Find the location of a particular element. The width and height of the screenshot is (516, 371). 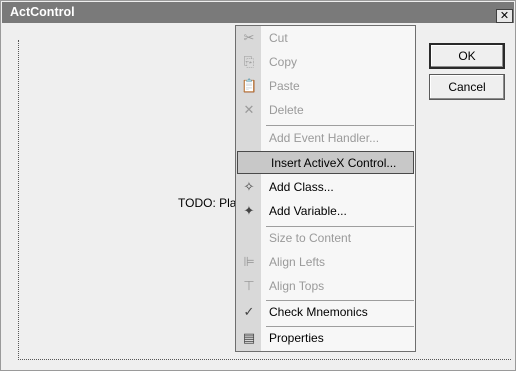

align-lefts-icon: ⊫ is located at coordinates (249, 261).